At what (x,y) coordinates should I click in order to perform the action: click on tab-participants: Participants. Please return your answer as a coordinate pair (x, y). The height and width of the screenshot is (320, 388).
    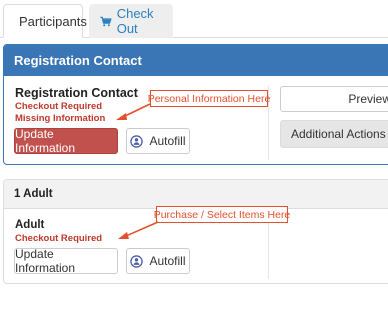
    Looking at the image, I should click on (45, 21).